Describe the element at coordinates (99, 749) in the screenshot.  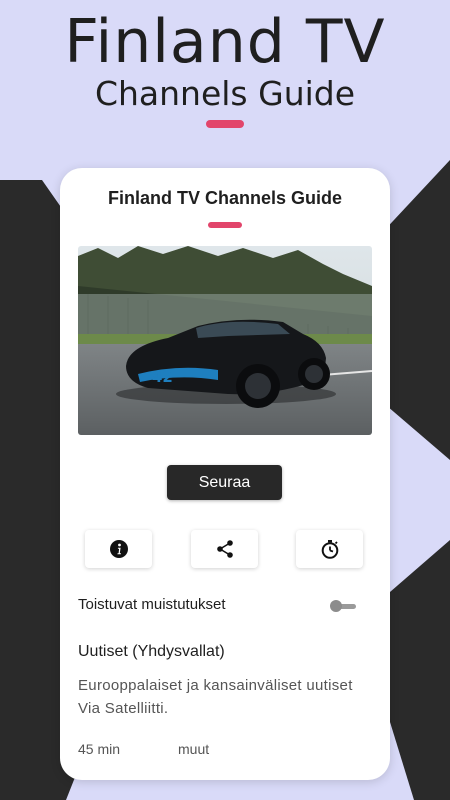
I see `program-duration: 45 min` at that location.